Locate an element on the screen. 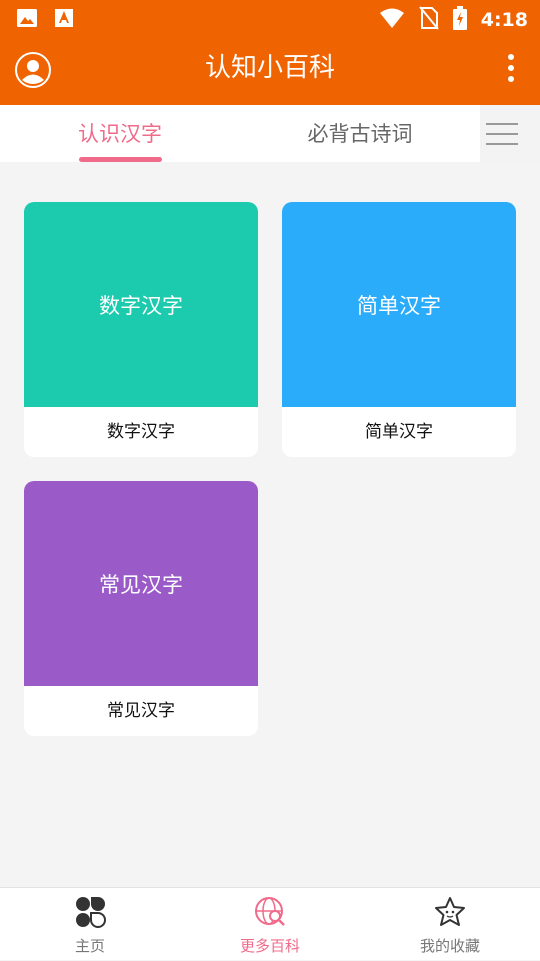 This screenshot has height=961, width=540. card-simple-characters: 简单汉字 简单汉字 is located at coordinates (399, 329).